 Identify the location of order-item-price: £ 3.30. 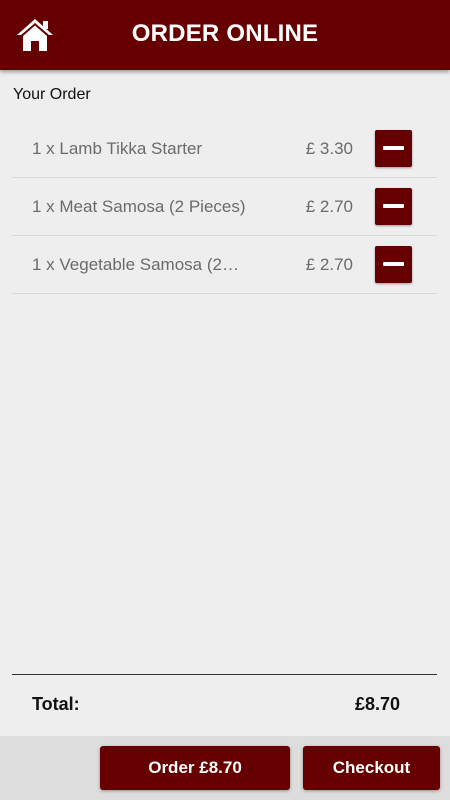
(329, 148).